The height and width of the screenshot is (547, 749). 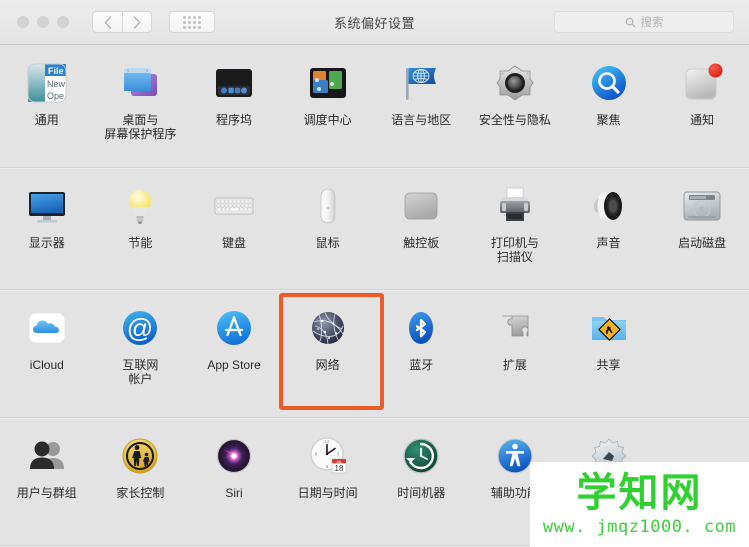 What do you see at coordinates (47, 206) in the screenshot?
I see `displays-icon` at bounding box center [47, 206].